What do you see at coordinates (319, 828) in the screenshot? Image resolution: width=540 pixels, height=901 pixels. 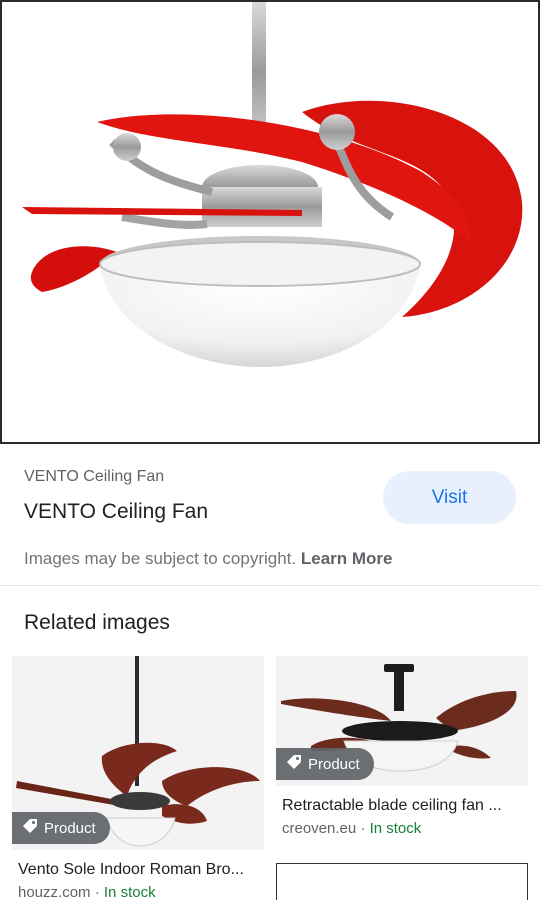 I see `related-card-domain: creoven.eu` at bounding box center [319, 828].